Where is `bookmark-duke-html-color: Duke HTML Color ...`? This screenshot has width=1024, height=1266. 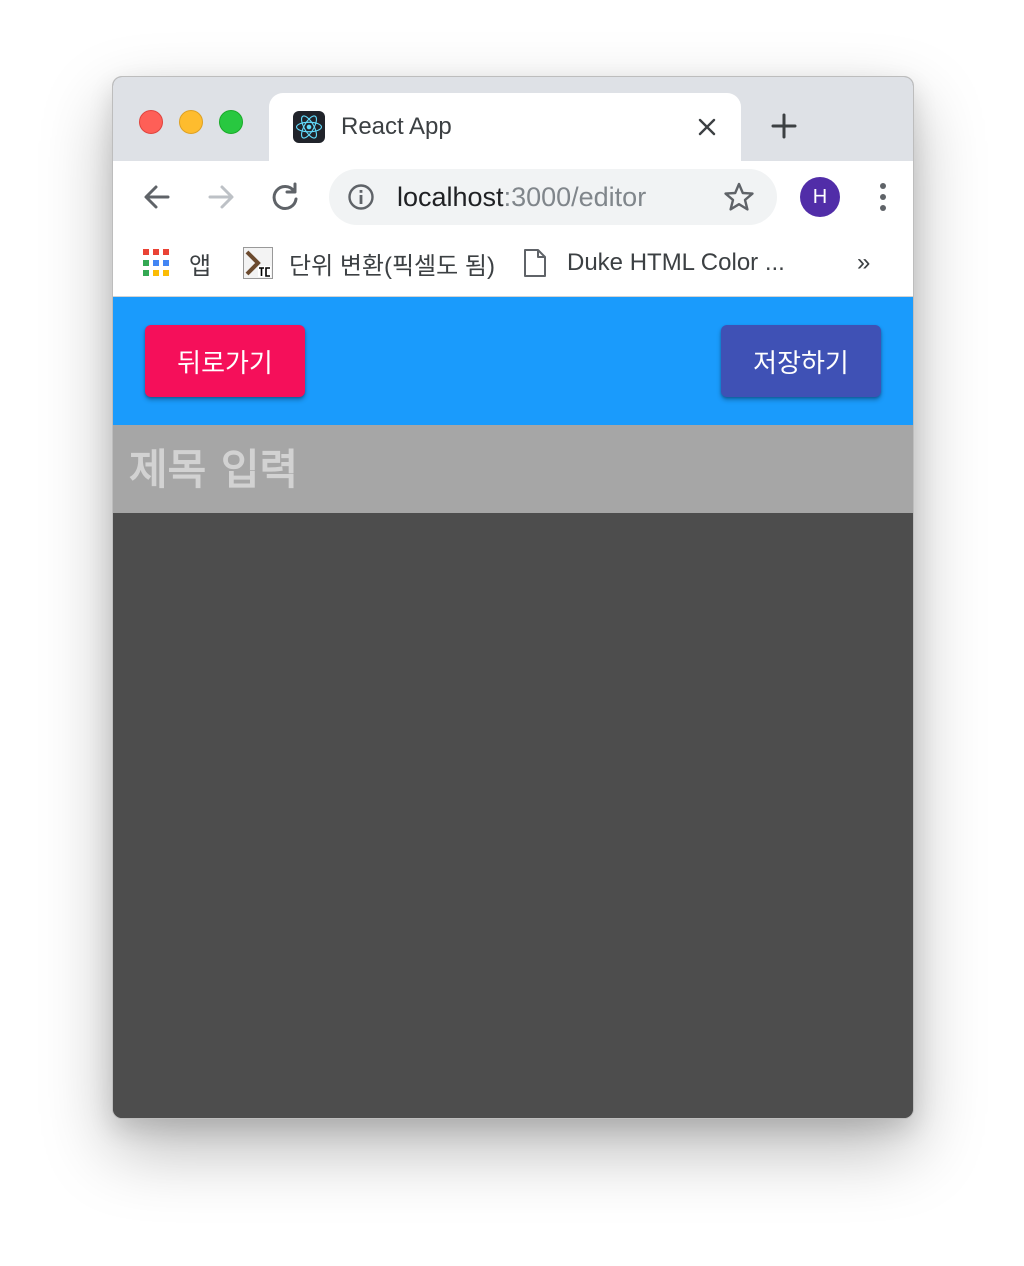
bookmark-duke-html-color: Duke HTML Color ... is located at coordinates (654, 263).